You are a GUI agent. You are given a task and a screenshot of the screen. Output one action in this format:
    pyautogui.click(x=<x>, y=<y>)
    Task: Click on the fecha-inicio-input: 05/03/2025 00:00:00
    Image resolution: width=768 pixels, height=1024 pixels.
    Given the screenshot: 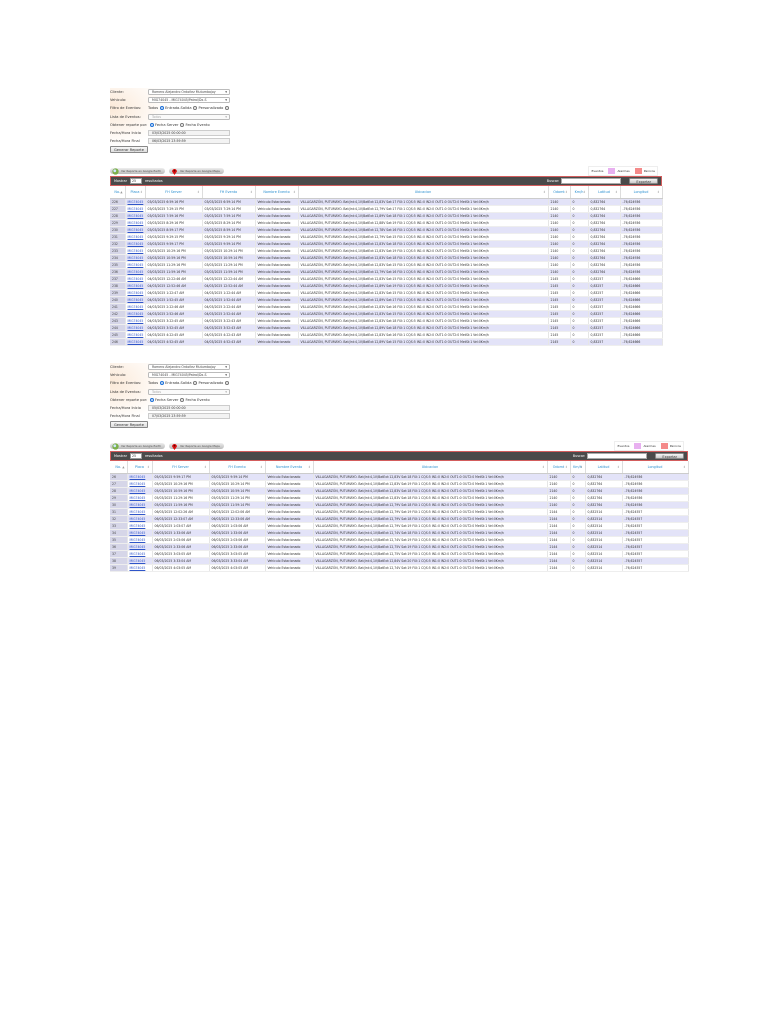 What is the action you would take?
    pyautogui.click(x=189, y=408)
    